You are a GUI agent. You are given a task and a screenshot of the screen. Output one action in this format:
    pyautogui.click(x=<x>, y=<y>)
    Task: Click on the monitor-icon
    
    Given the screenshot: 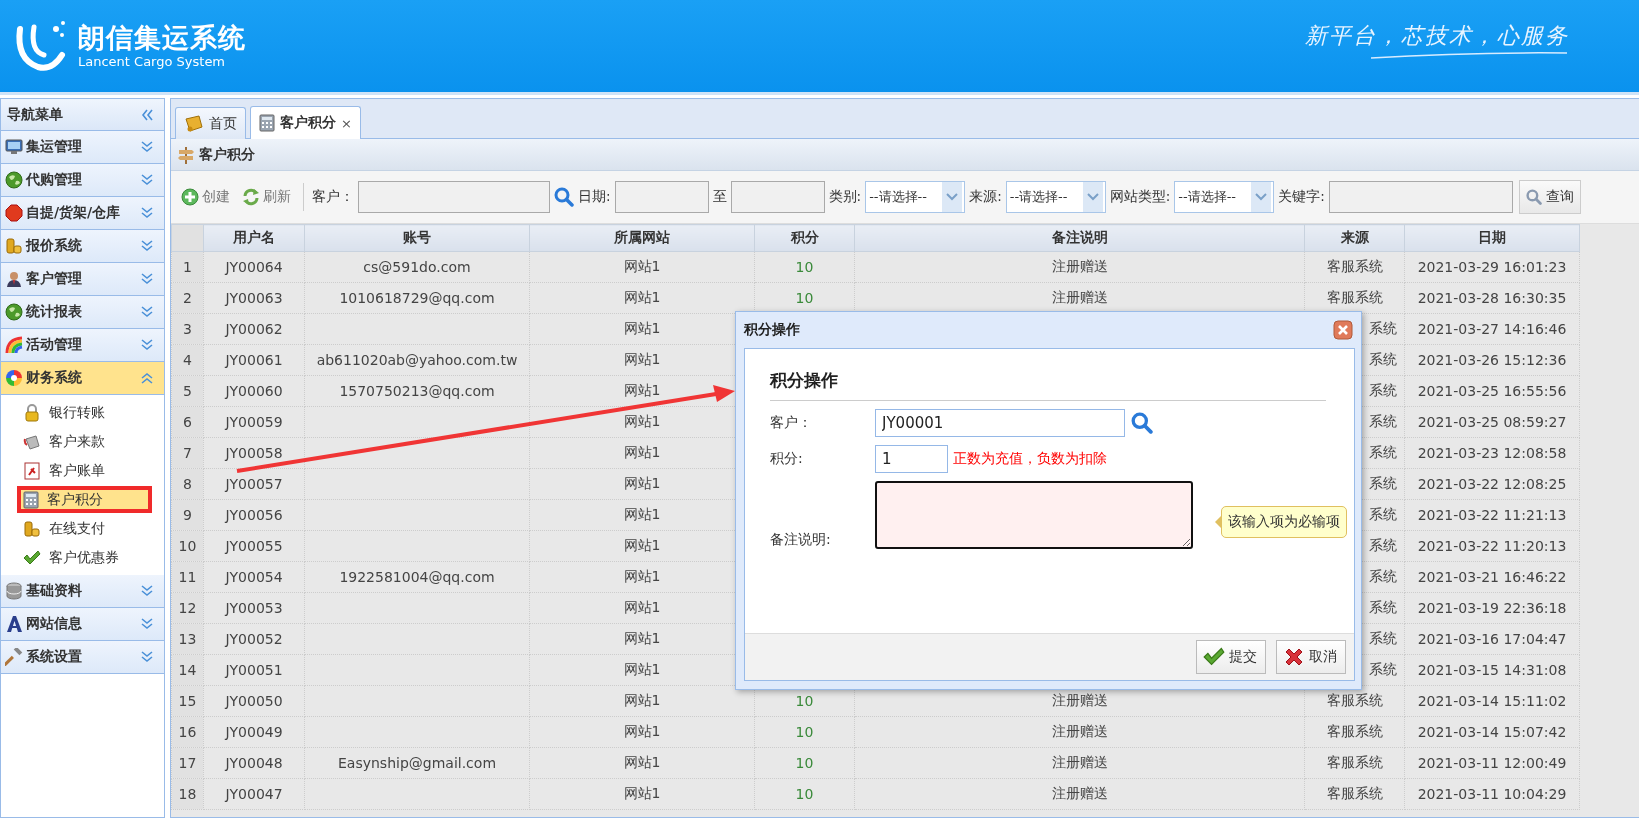 What is the action you would take?
    pyautogui.click(x=14, y=147)
    